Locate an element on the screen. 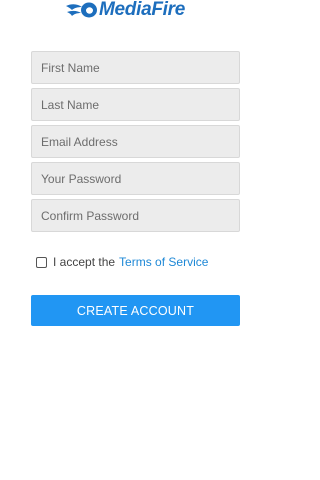 The image size is (320, 480). create-account-button: CREATE ACCOUNT is located at coordinates (135, 310).